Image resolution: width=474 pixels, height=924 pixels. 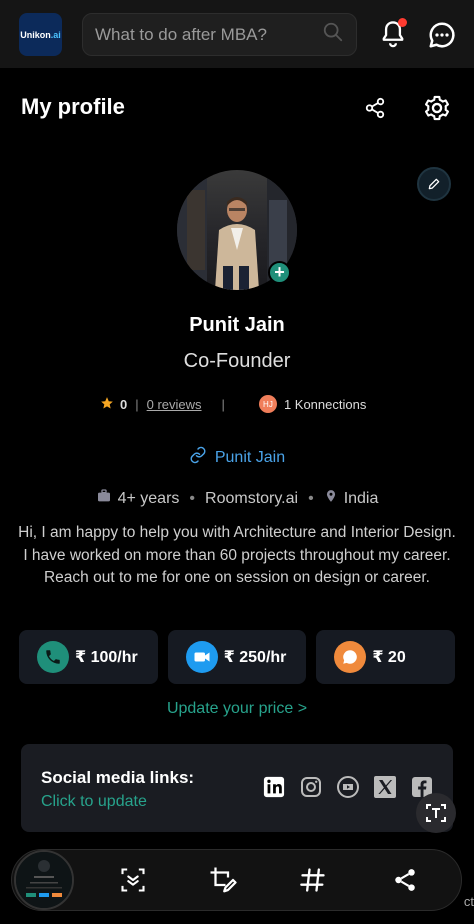 I want to click on video-price-card: ₹ 250/hr, so click(x=237, y=657).